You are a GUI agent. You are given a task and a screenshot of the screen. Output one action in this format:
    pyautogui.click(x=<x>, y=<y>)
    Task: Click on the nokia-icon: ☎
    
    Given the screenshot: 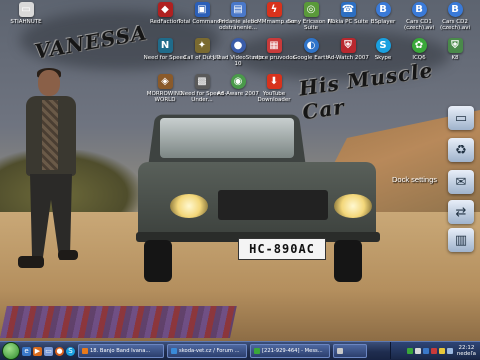 What is the action you would take?
    pyautogui.click(x=348, y=9)
    